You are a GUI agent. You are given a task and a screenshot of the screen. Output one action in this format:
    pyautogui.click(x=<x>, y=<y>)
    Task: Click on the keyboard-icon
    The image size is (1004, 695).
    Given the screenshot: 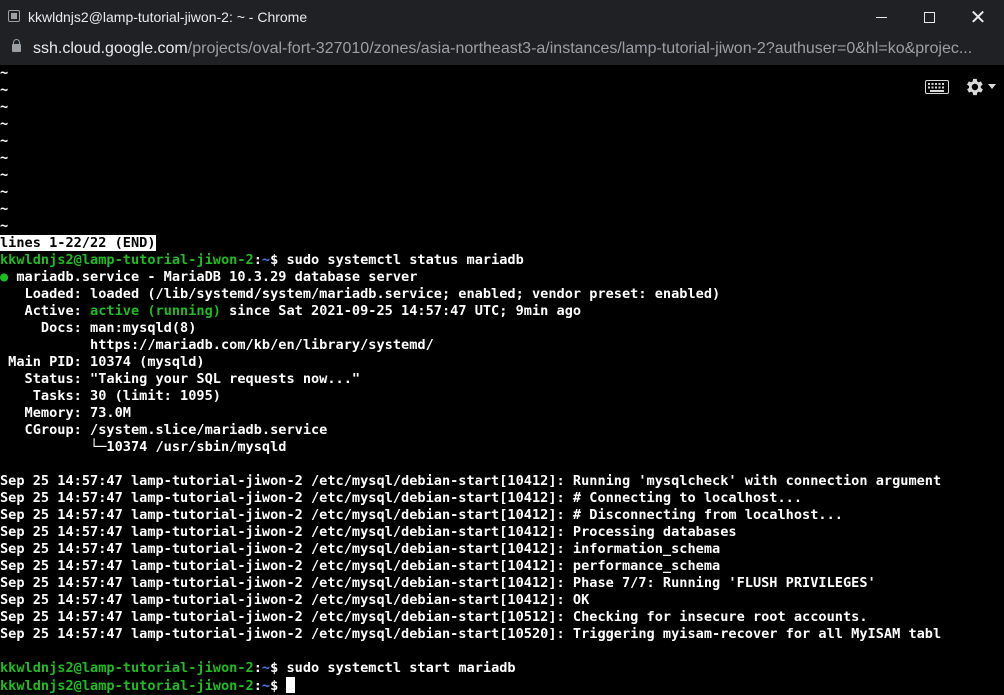 What is the action you would take?
    pyautogui.click(x=937, y=87)
    